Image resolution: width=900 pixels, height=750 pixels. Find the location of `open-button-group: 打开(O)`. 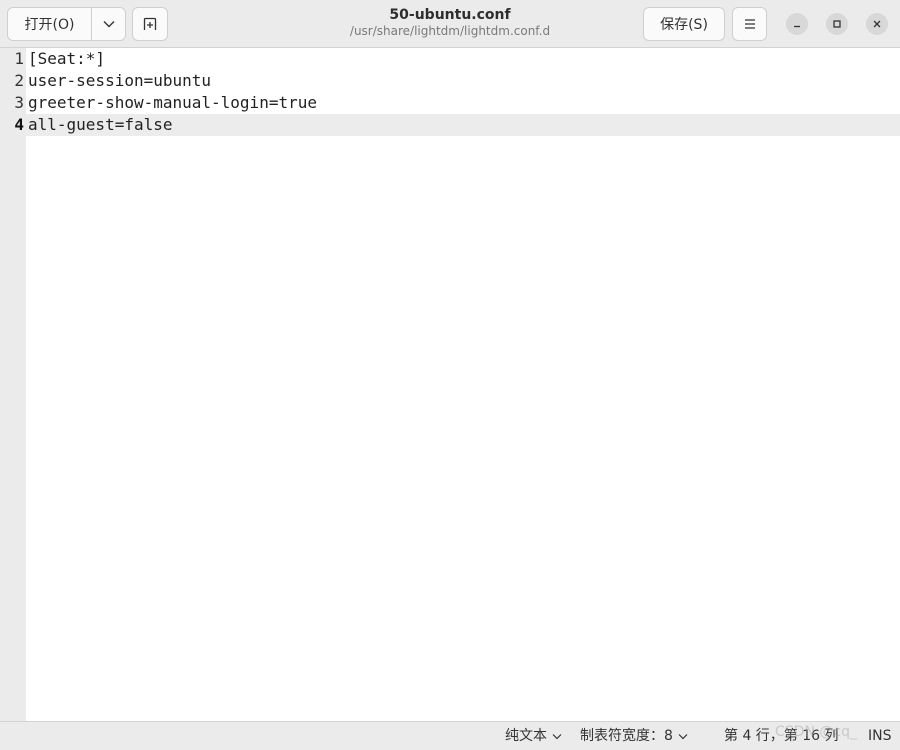

open-button-group: 打开(O) is located at coordinates (66, 24).